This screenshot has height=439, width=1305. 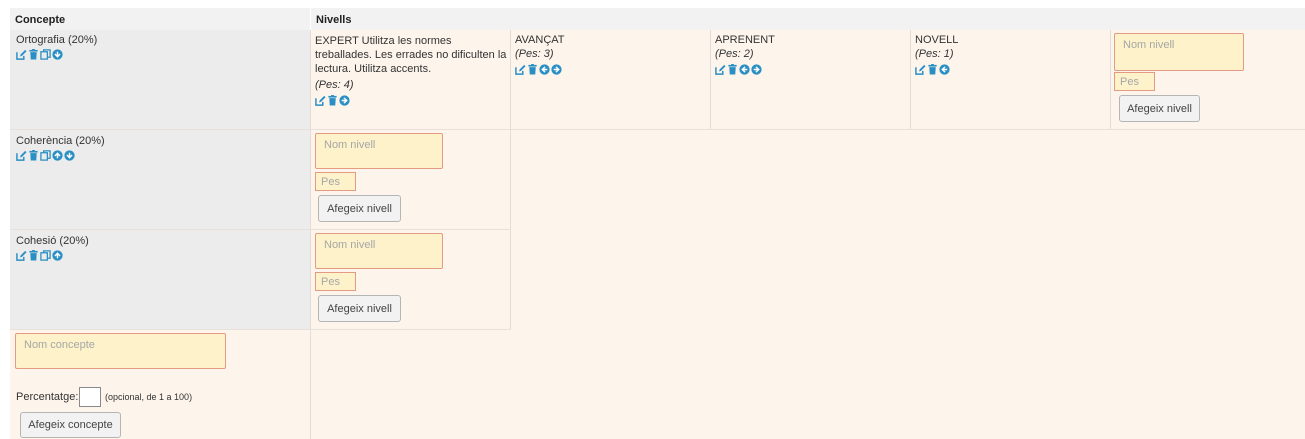 What do you see at coordinates (40, 20) in the screenshot?
I see `header-concept-label: Concepte` at bounding box center [40, 20].